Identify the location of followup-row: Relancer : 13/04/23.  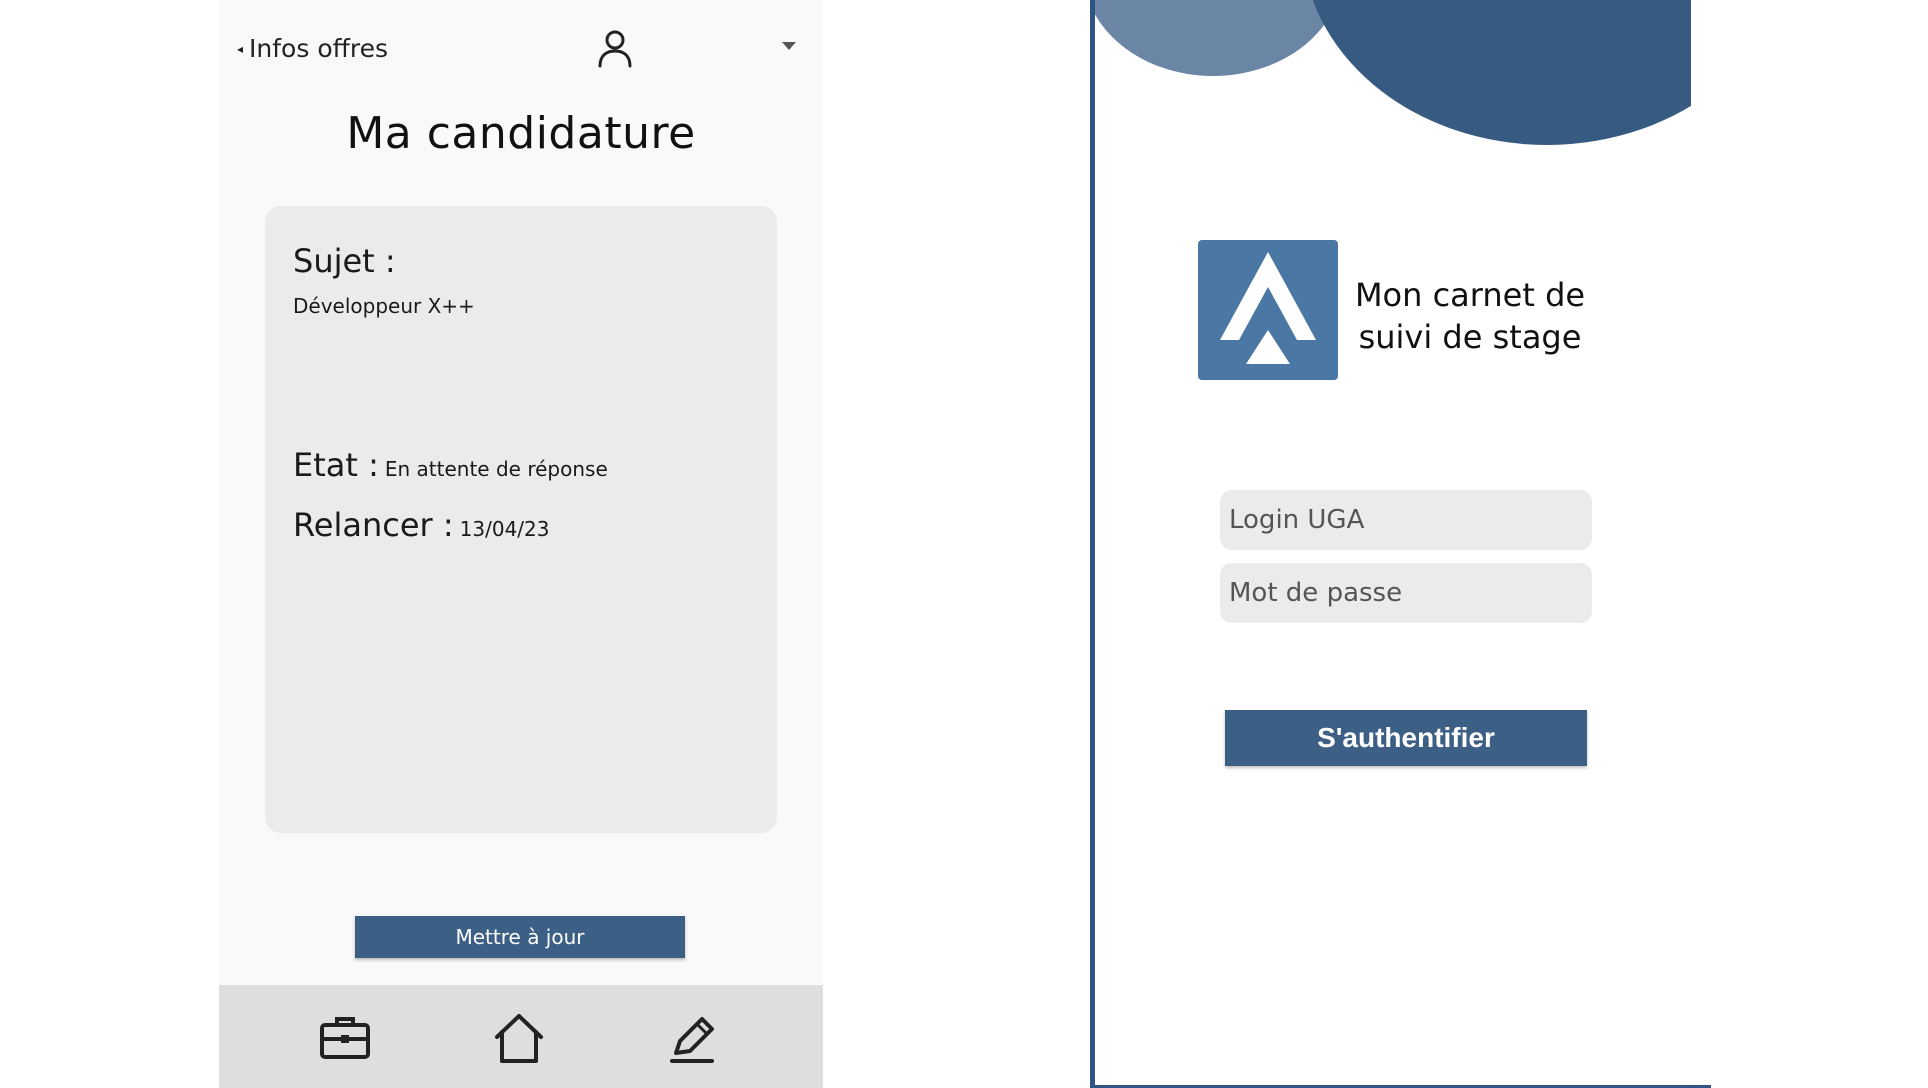
(421, 525).